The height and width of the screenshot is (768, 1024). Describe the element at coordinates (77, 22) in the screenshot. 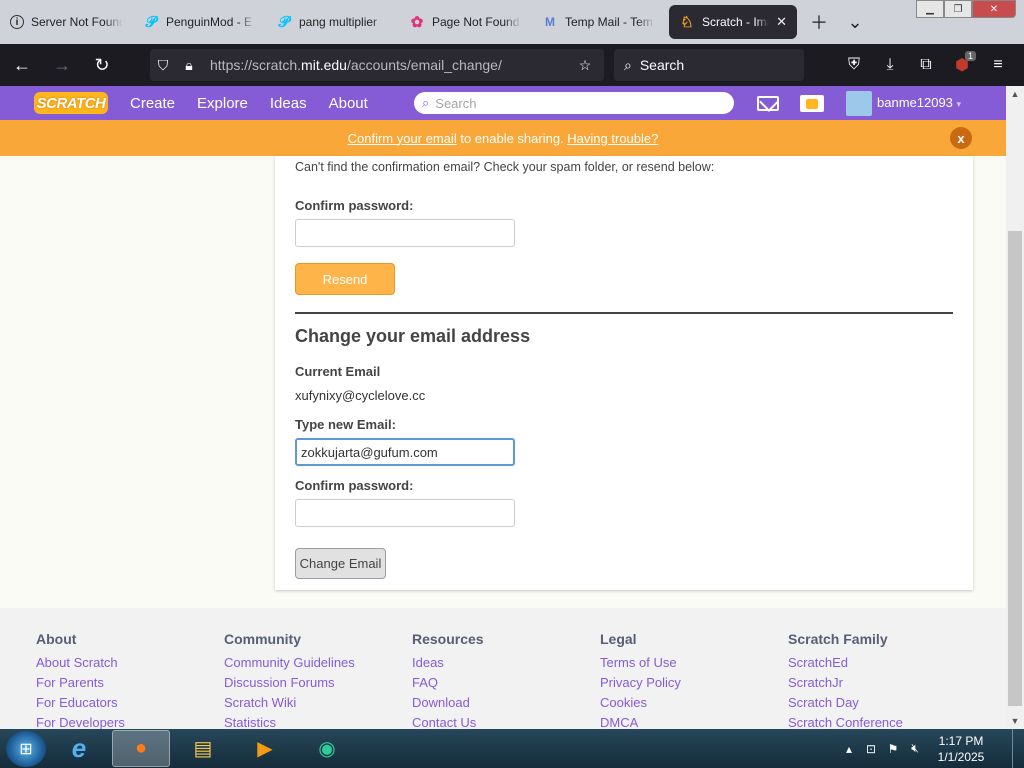

I see `tab-title: Server Not Found` at that location.